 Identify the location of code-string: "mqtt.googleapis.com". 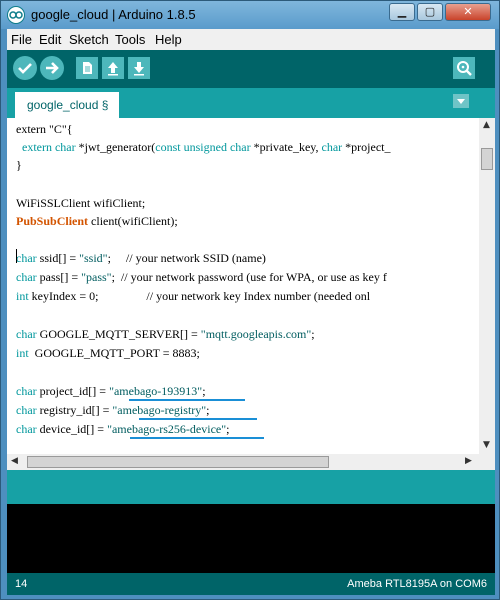
(256, 334).